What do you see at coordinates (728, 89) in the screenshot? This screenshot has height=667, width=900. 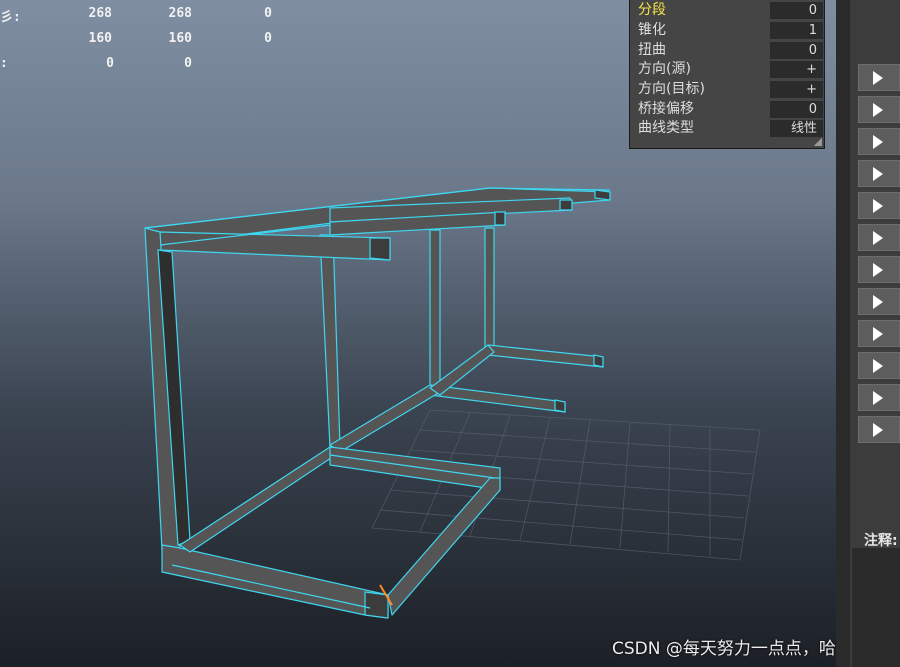 I see `attr-row-direction-target: 方向(目标) +` at bounding box center [728, 89].